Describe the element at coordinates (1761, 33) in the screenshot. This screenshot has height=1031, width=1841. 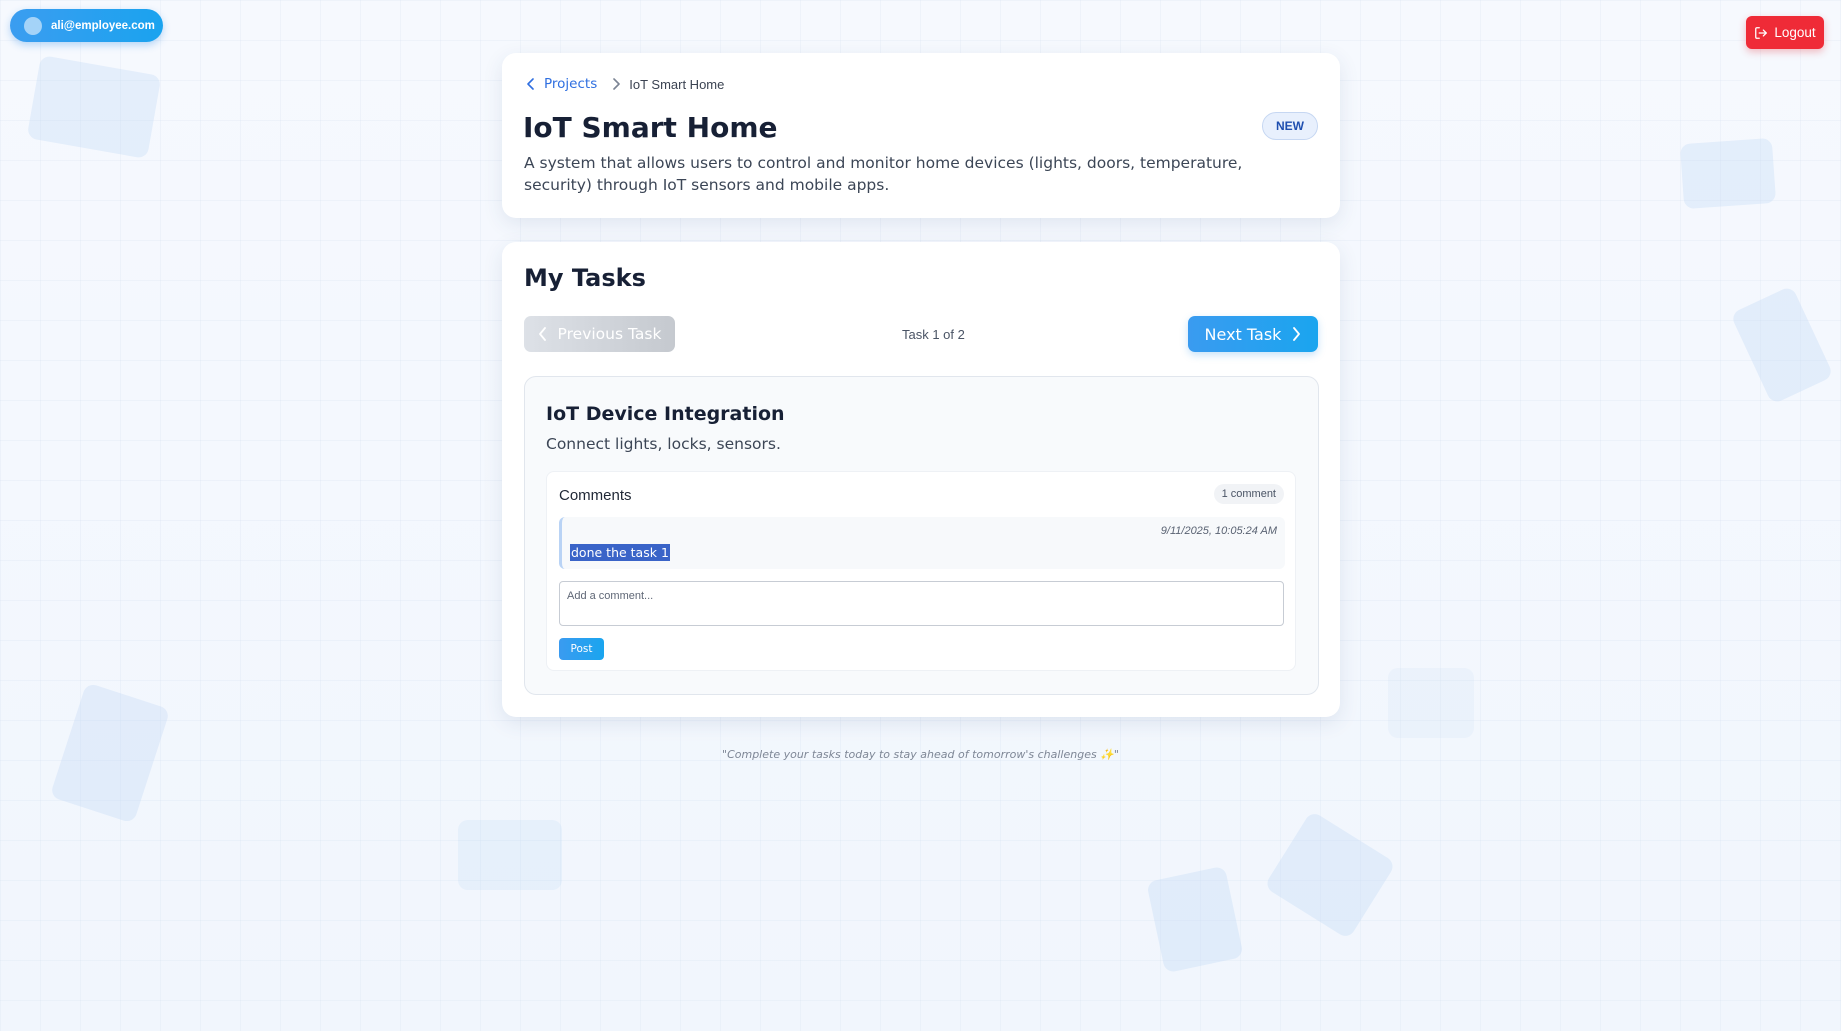
I see `logout-icon` at that location.